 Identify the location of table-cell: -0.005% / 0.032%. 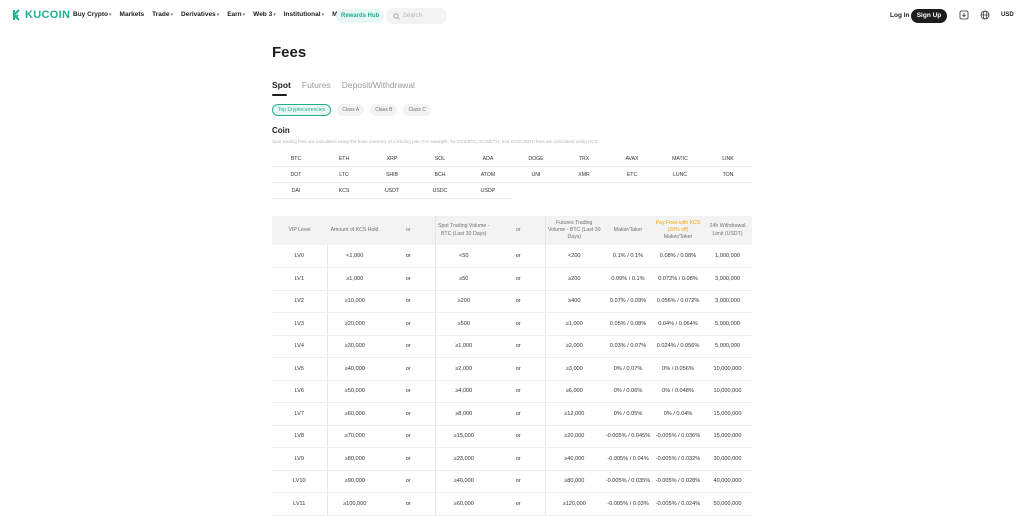
(678, 459).